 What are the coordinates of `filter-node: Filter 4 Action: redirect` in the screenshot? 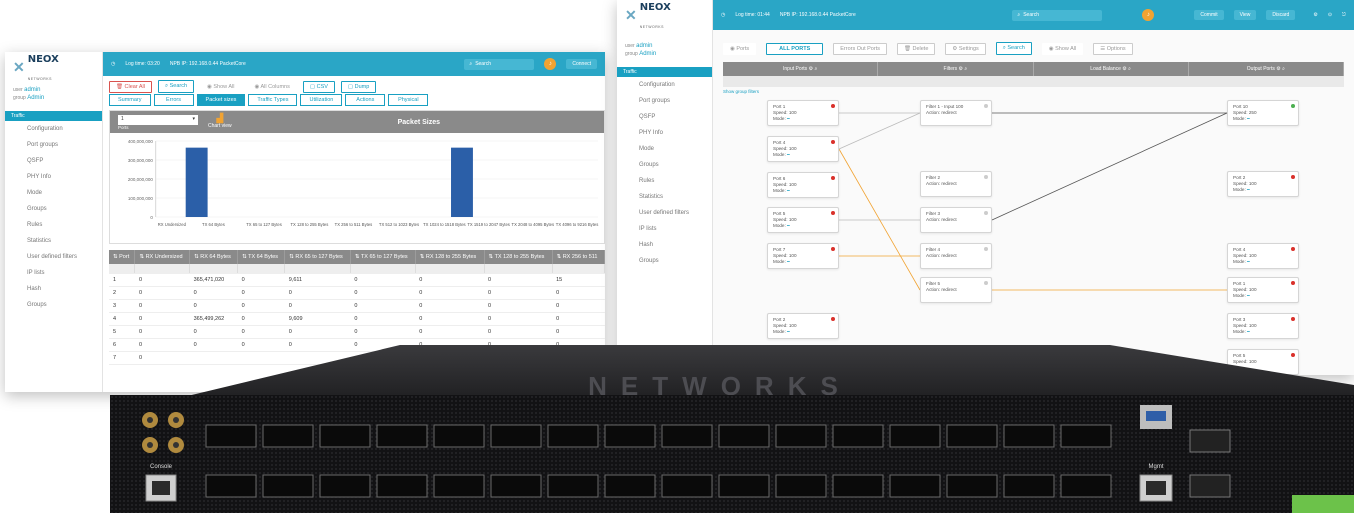 It's located at (956, 256).